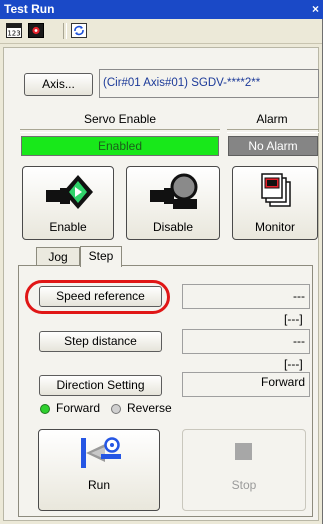 The image size is (323, 524). What do you see at coordinates (120, 146) in the screenshot?
I see `servo-status-indicator: Enabled` at bounding box center [120, 146].